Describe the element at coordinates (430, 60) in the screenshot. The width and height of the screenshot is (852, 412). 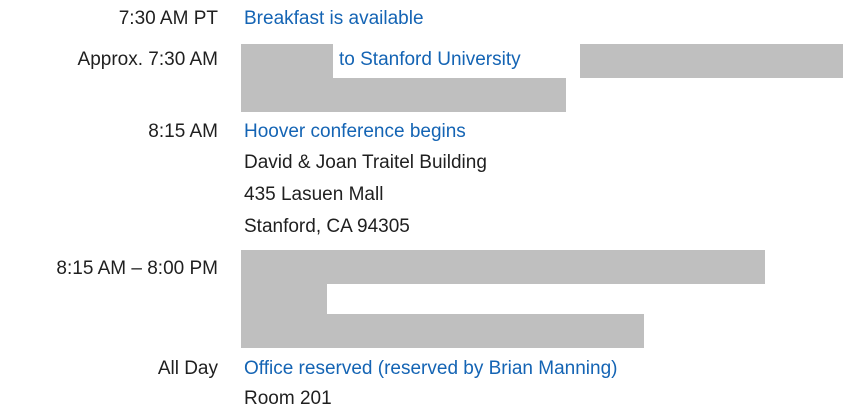
I see `event-link-stanford: to Stanford University` at that location.